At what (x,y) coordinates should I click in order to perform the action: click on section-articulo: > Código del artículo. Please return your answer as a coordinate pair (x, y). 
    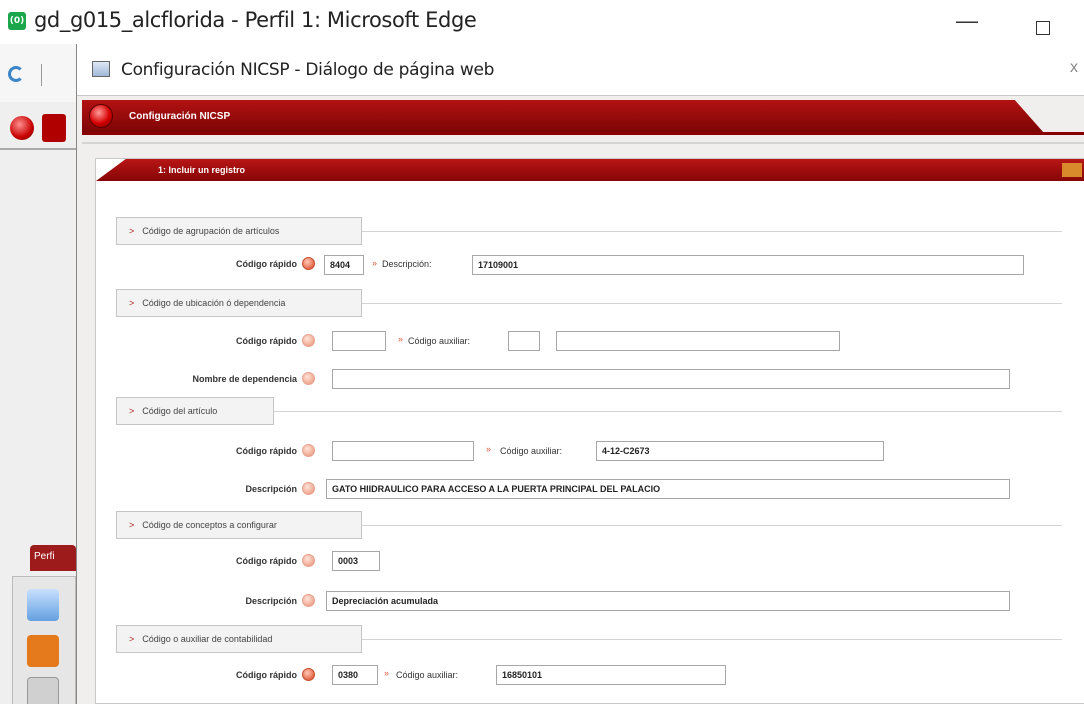
    Looking at the image, I should click on (195, 411).